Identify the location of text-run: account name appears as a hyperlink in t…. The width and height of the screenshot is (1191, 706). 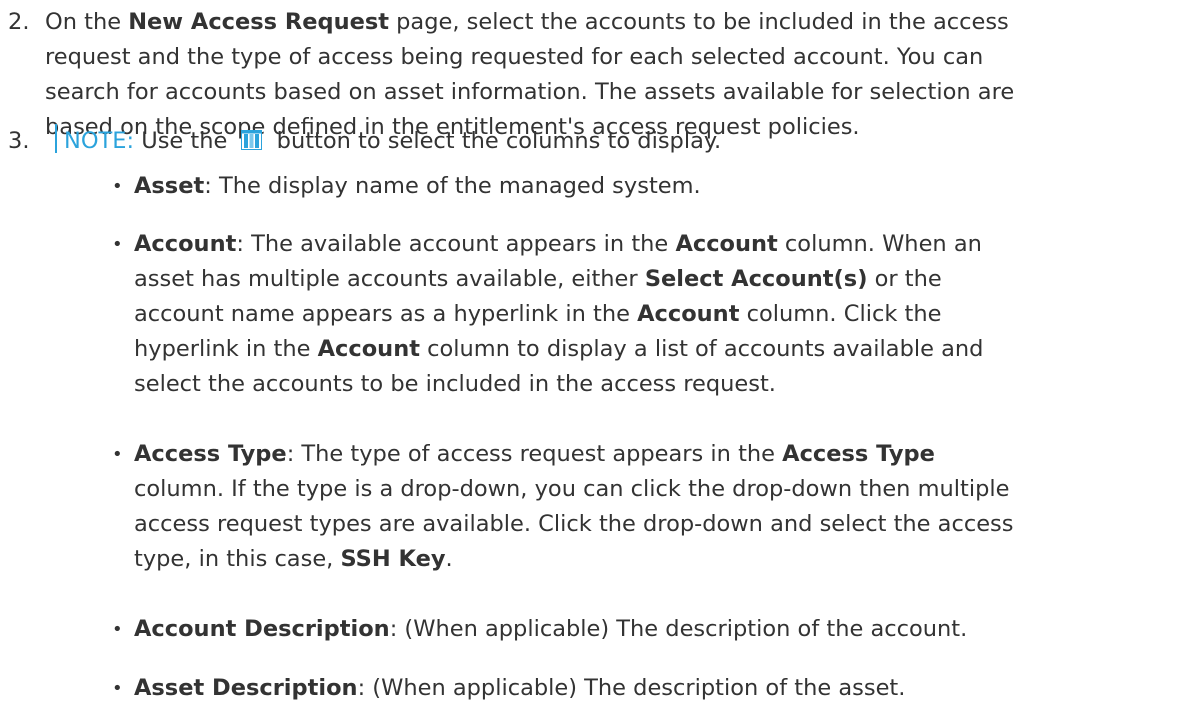
(386, 314).